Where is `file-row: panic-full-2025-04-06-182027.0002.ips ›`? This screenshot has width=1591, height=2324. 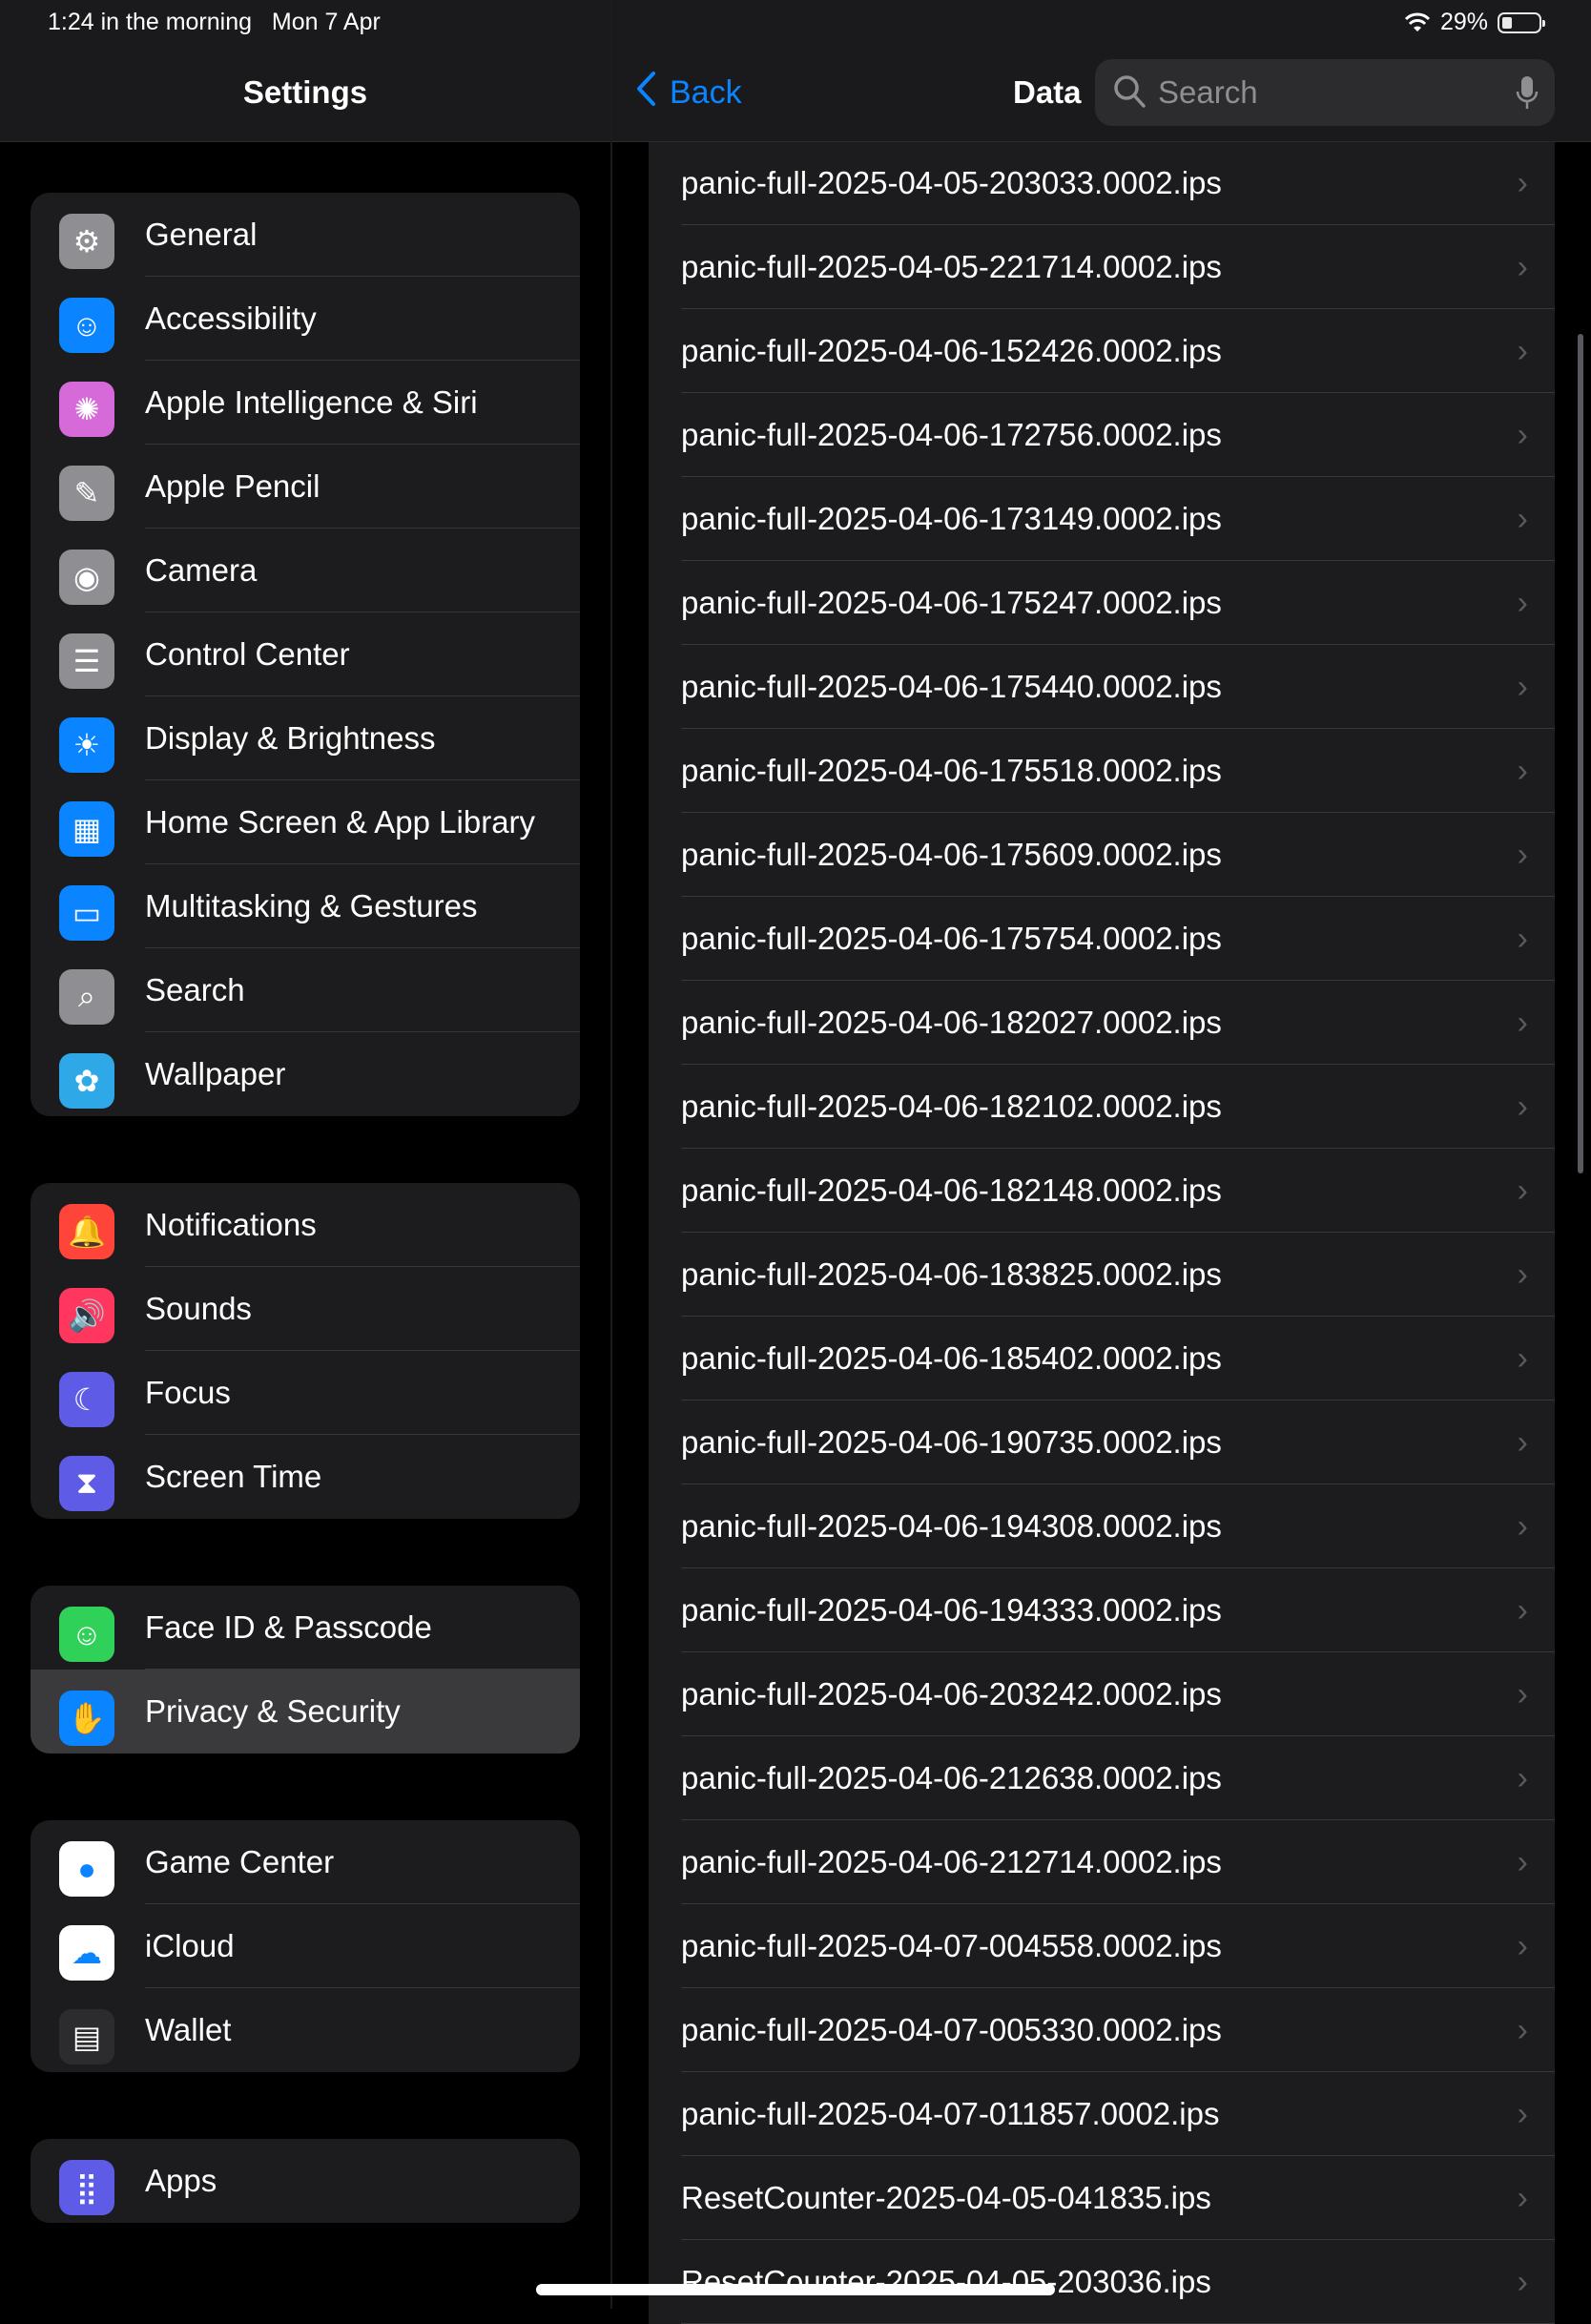
file-row: panic-full-2025-04-06-182027.0002.ips › is located at coordinates (1102, 1023).